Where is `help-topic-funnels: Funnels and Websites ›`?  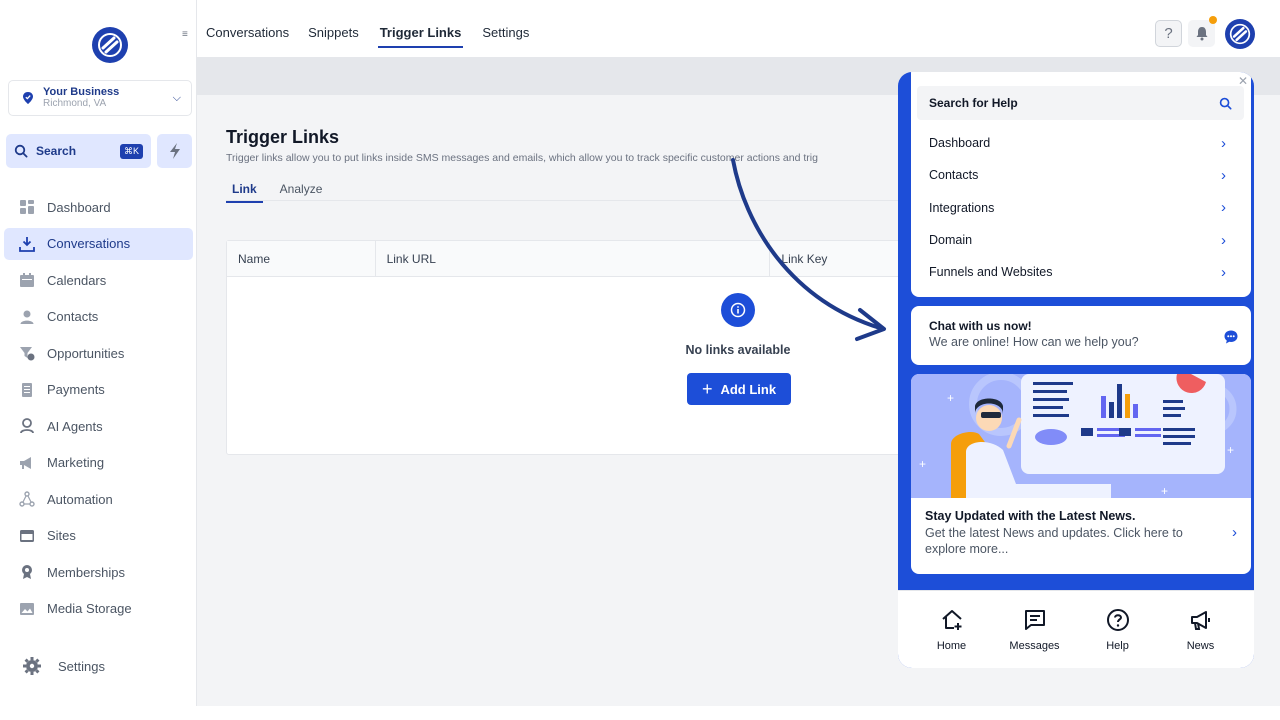 help-topic-funnels: Funnels and Websites › is located at coordinates (1080, 272).